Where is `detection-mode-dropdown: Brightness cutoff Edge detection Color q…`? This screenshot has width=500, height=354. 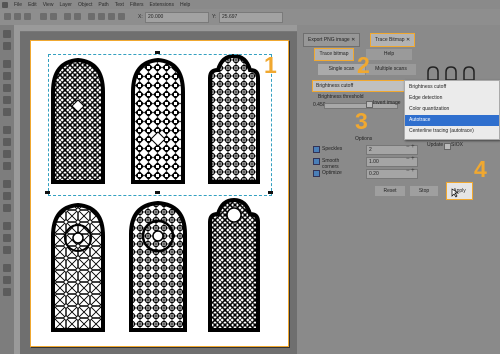 detection-mode-dropdown: Brightness cutoff Edge detection Color q… is located at coordinates (452, 110).